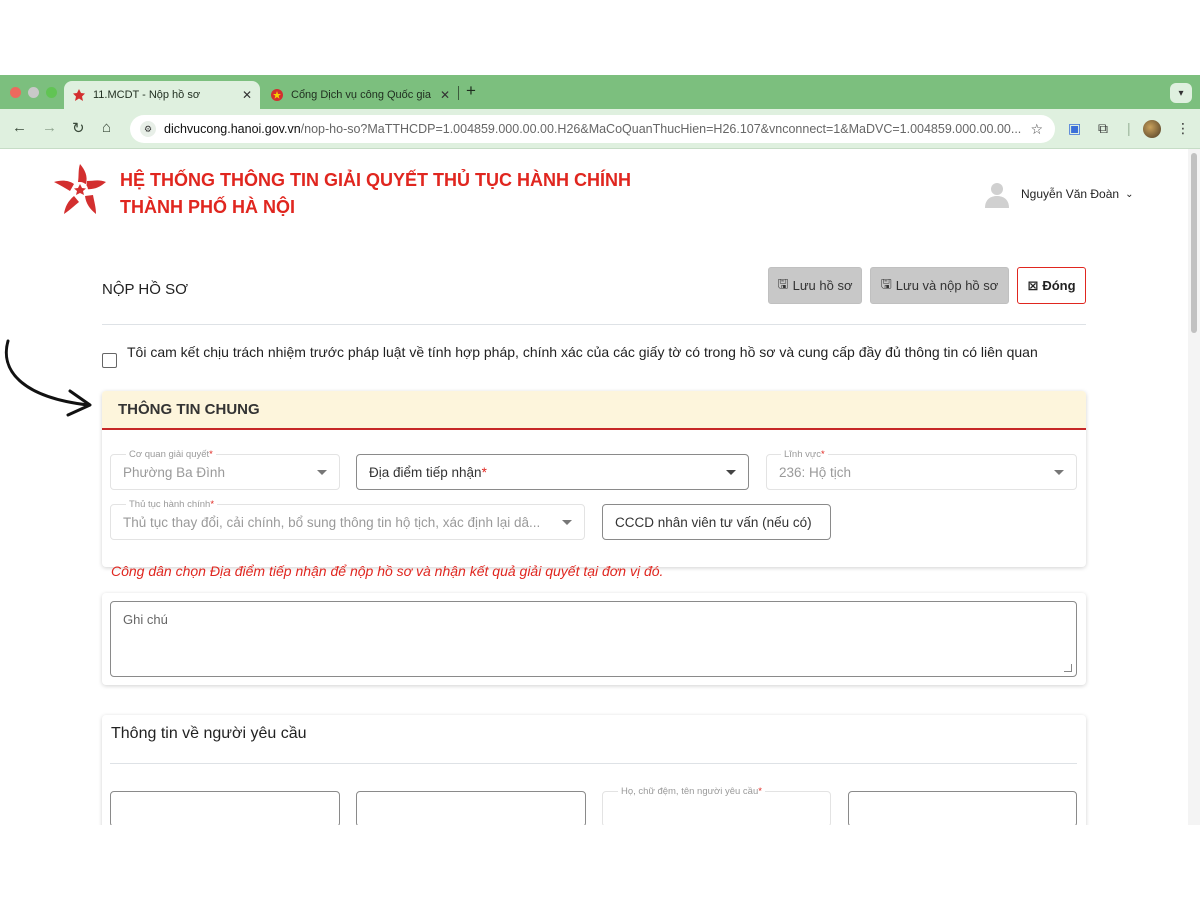 The image size is (1200, 900). Describe the element at coordinates (997, 195) in the screenshot. I see `user-avatar-icon` at that location.